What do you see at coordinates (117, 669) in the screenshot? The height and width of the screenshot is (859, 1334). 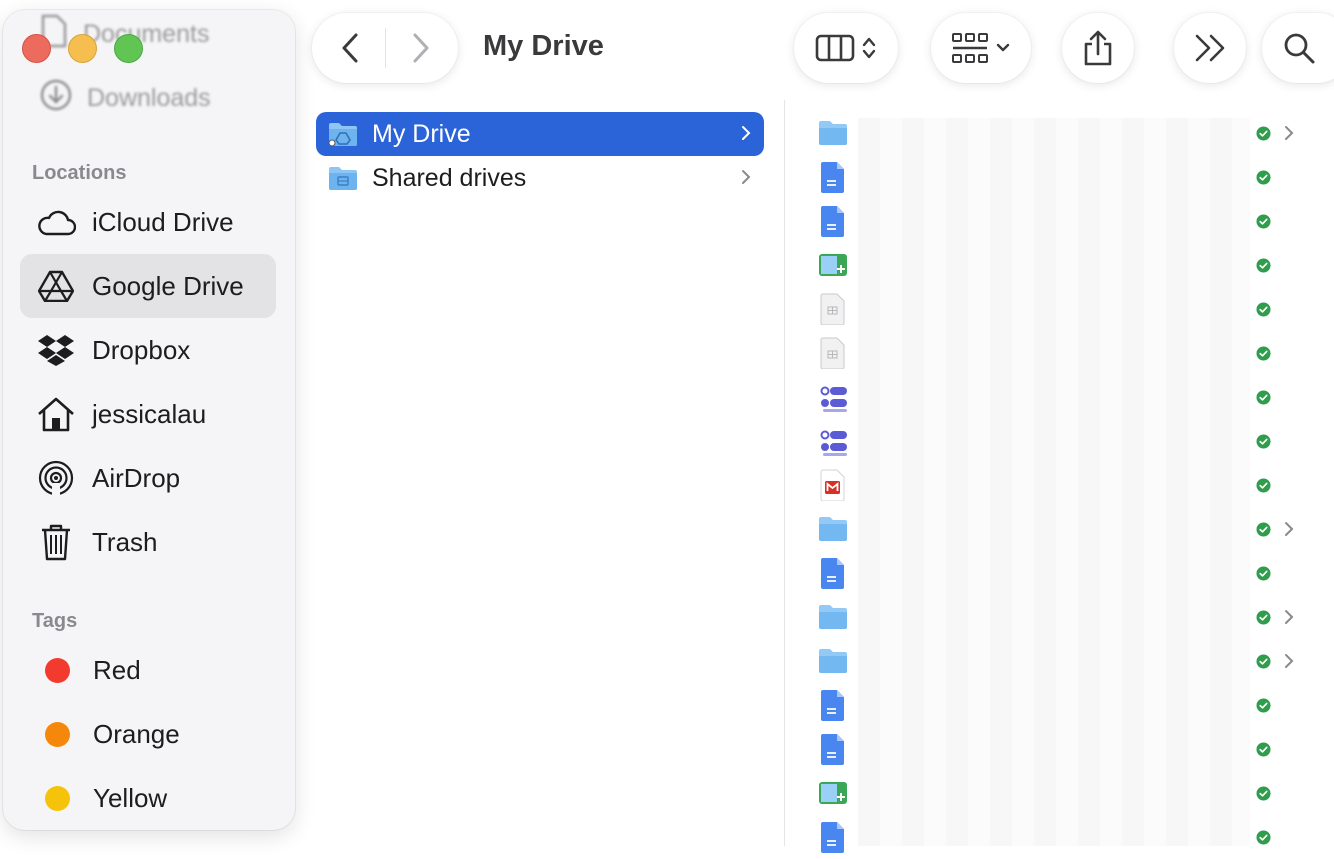 I see `sidebar-item-label: Red` at bounding box center [117, 669].